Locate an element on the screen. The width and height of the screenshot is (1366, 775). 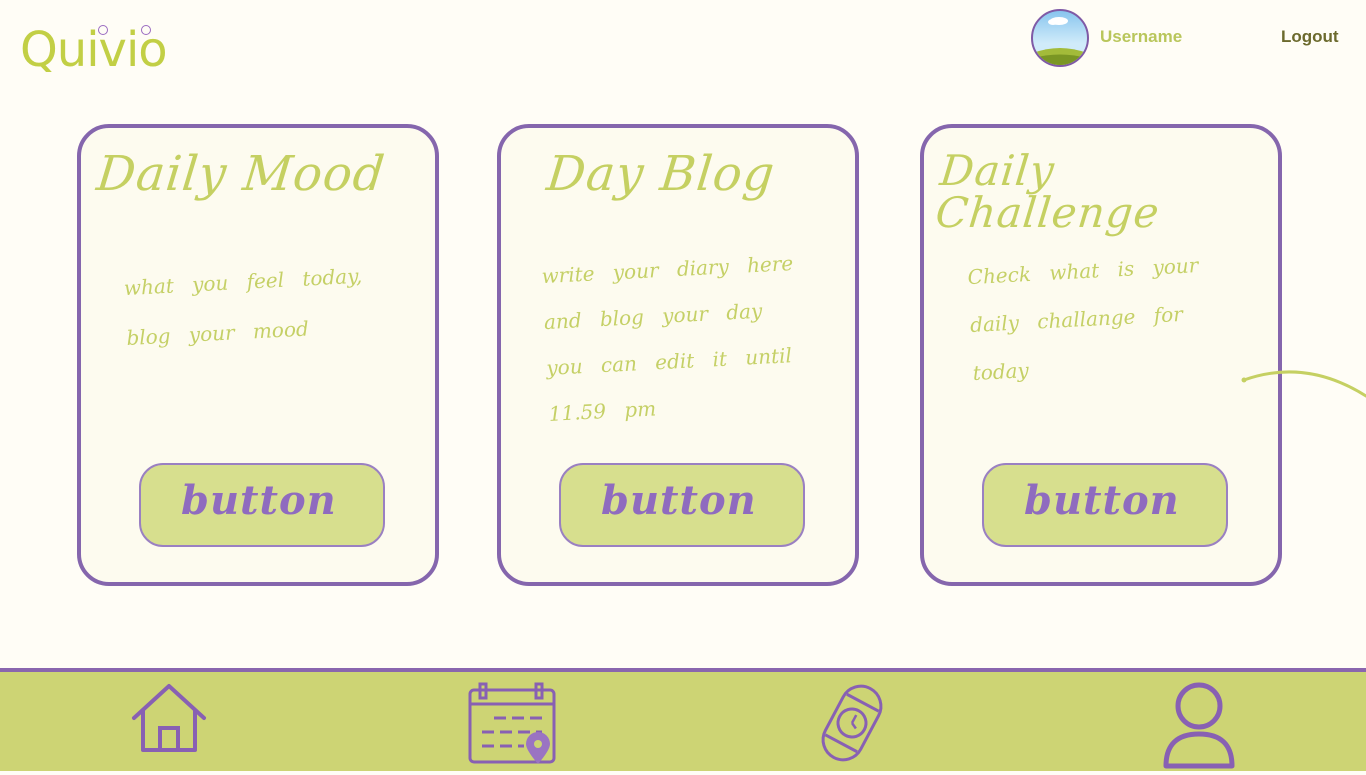
username-label: Username is located at coordinates (1141, 37).